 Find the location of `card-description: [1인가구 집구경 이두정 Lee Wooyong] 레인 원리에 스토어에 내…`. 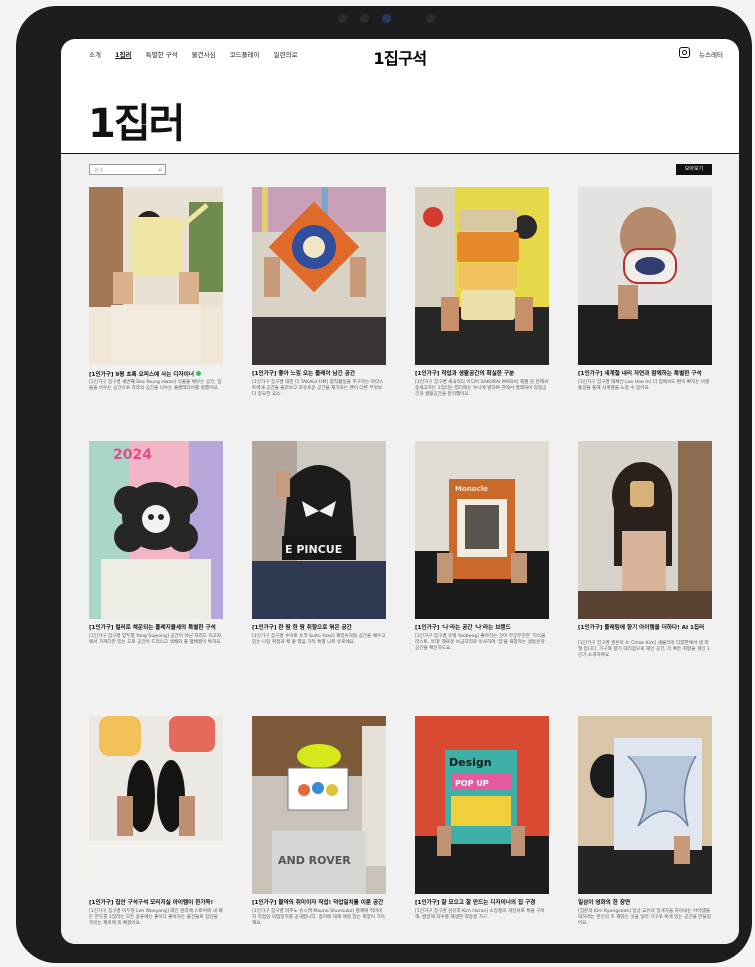

card-description: [1인가구 집구경 이두정 Lee Wooyong] 레인 원리에 스토어에 내… is located at coordinates (156, 918).